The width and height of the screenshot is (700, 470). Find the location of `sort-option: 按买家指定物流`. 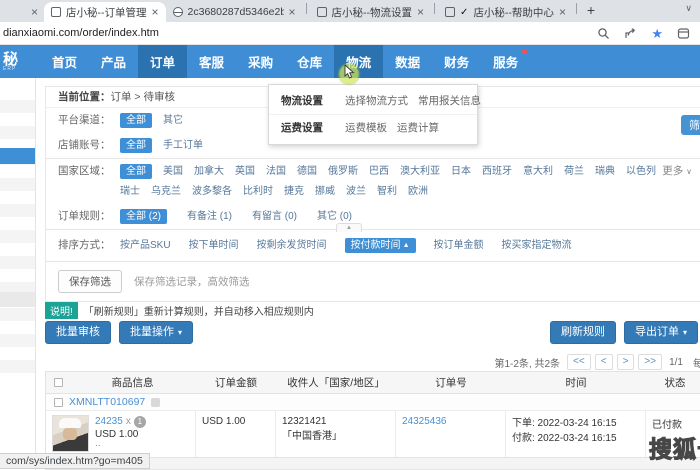

sort-option: 按买家指定物流 is located at coordinates (537, 245).